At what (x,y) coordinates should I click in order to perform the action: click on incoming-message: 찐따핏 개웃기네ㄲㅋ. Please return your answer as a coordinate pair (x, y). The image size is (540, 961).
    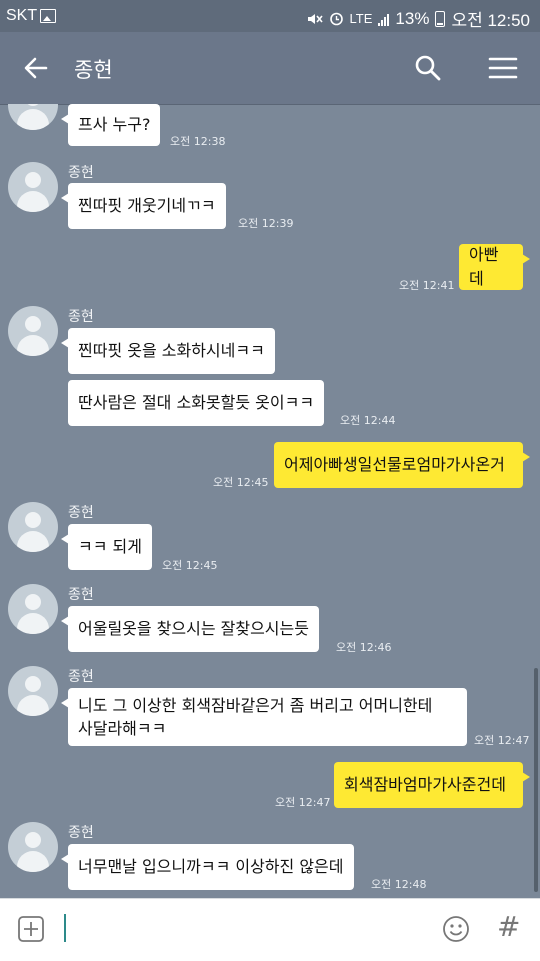
    Looking at the image, I should click on (143, 206).